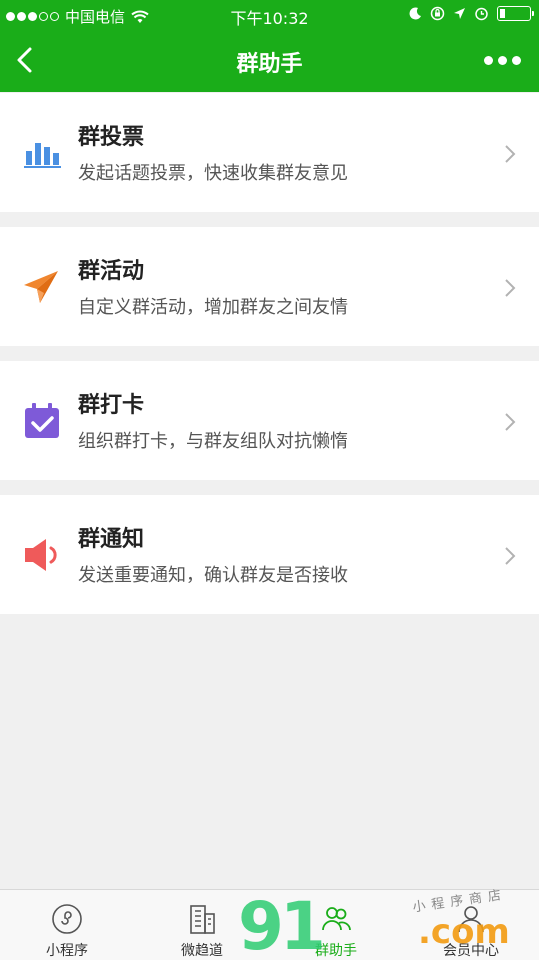  I want to click on item-title: 群打卡, so click(111, 405).